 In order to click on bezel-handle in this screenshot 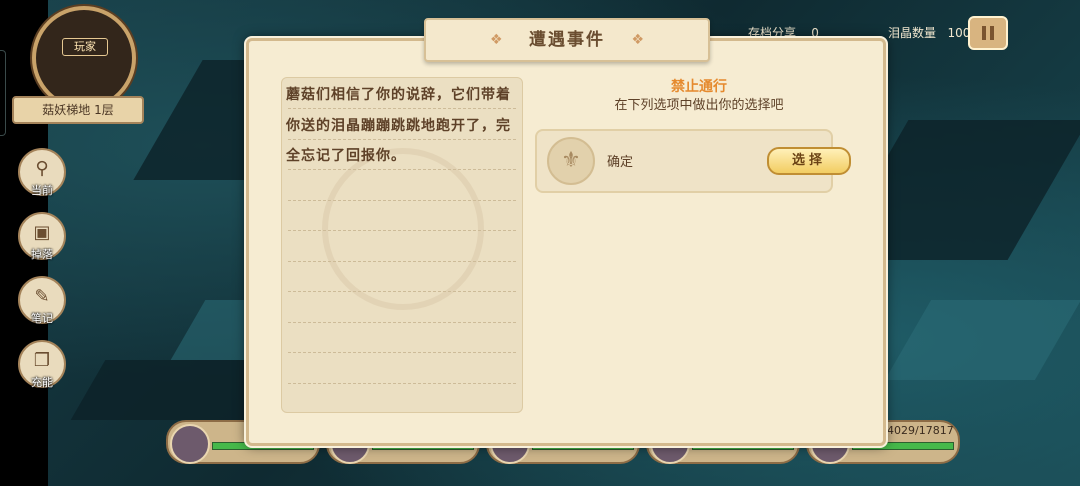, I will do `click(3, 93)`.